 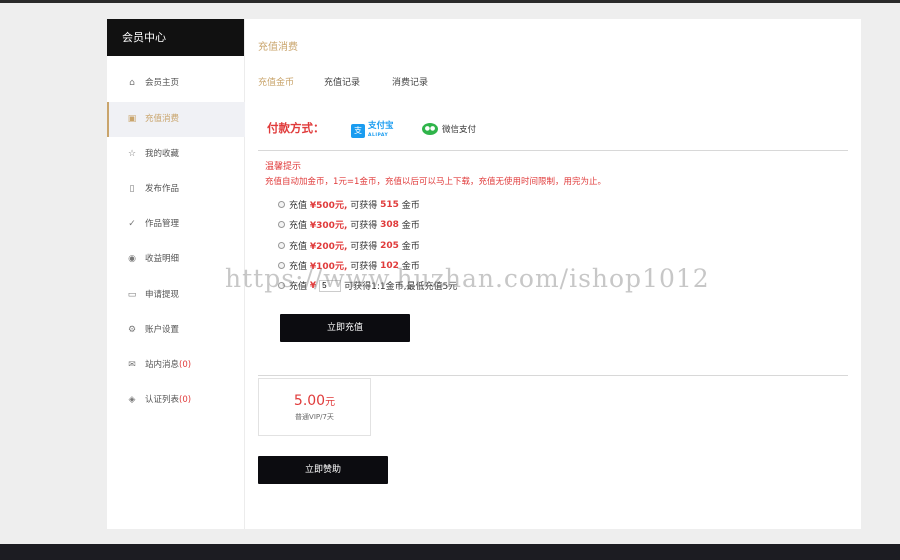 I want to click on currency-symbol: ¥, so click(x=313, y=285).